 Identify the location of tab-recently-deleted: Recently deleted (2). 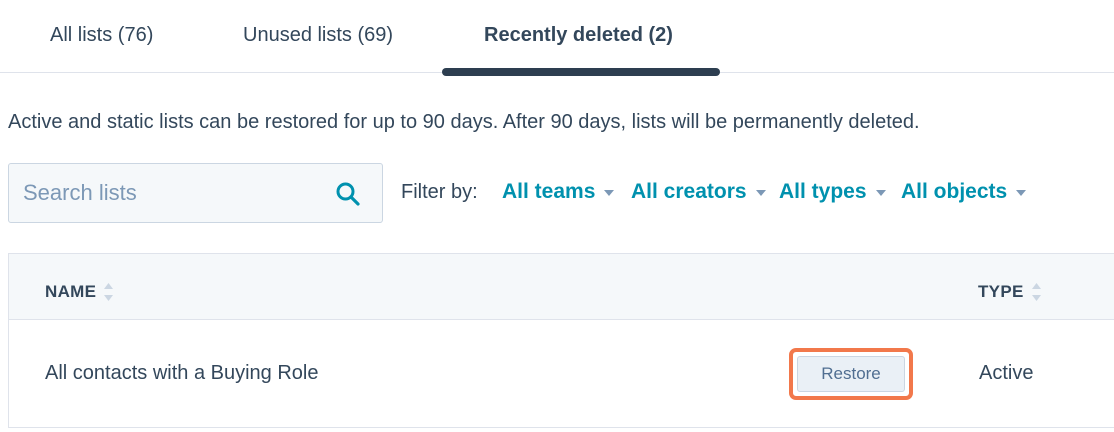
(578, 35).